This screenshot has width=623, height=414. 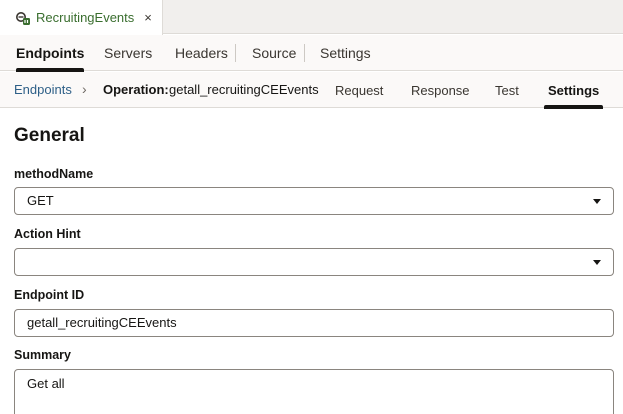 What do you see at coordinates (43, 90) in the screenshot?
I see `breadcrumb-endpoints: Endpoints` at bounding box center [43, 90].